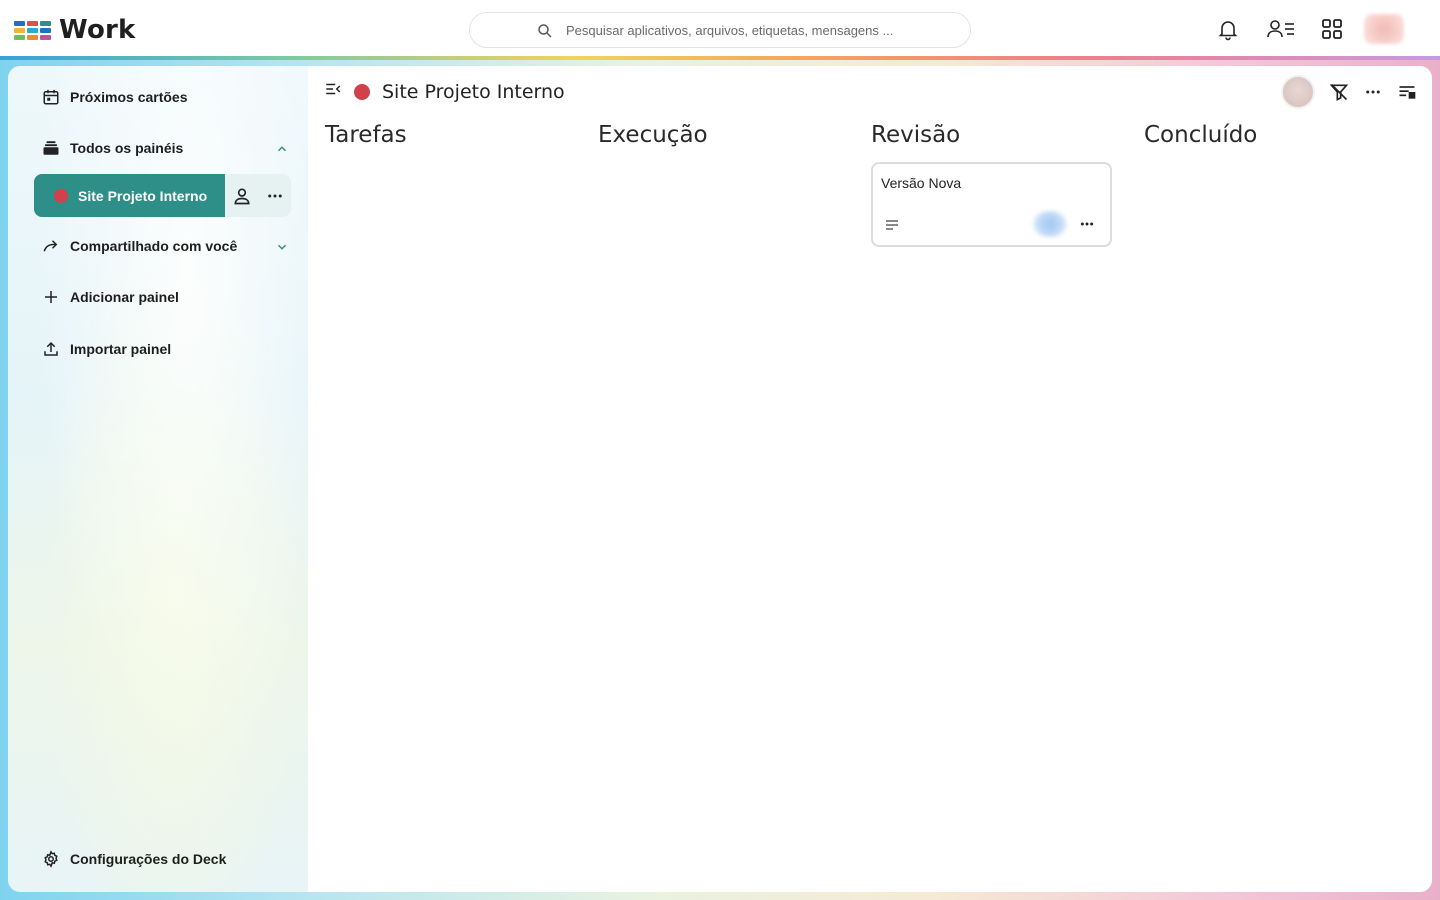 The height and width of the screenshot is (900, 1440). I want to click on sidebar-item-all-boards: Todos os painéis, so click(112, 148).